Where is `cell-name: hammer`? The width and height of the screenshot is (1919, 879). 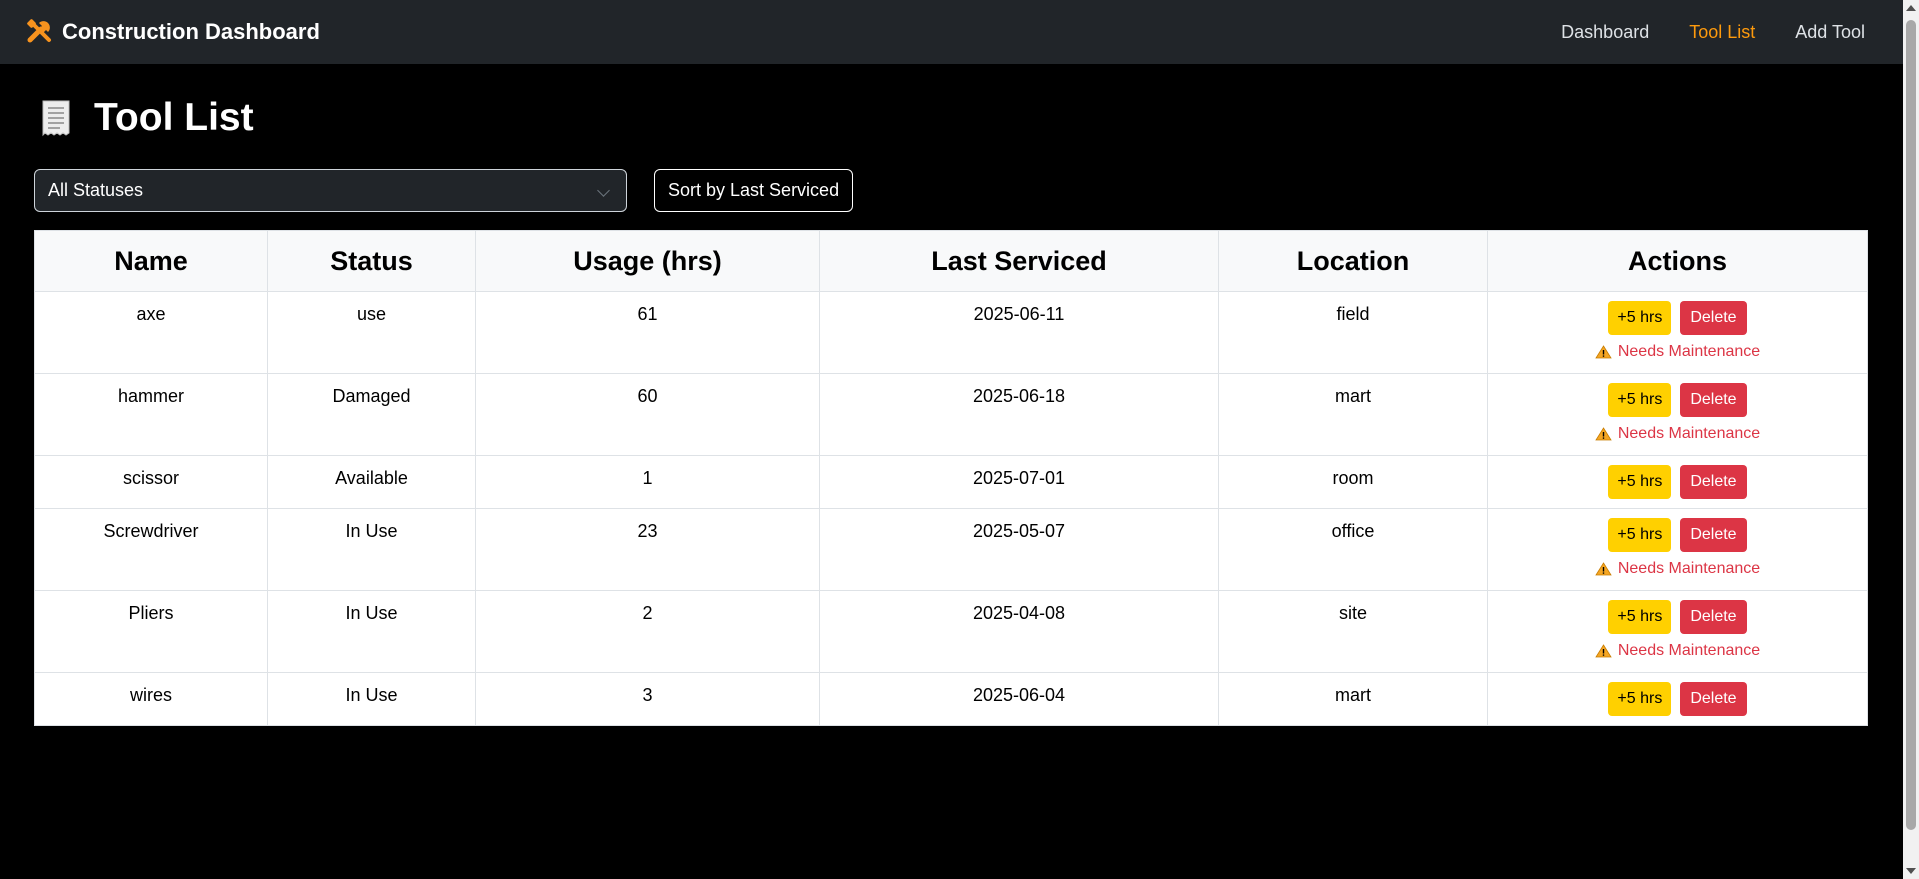 cell-name: hammer is located at coordinates (151, 414).